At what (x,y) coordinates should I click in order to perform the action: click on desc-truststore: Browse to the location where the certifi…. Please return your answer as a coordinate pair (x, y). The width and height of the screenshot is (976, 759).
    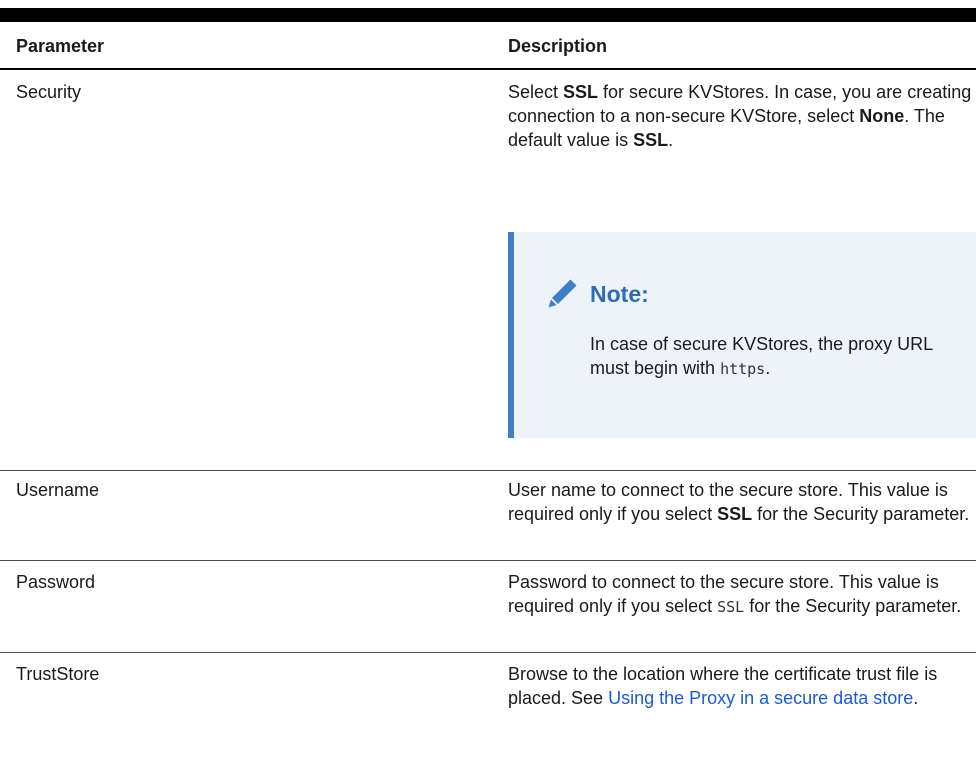
    Looking at the image, I should click on (723, 686).